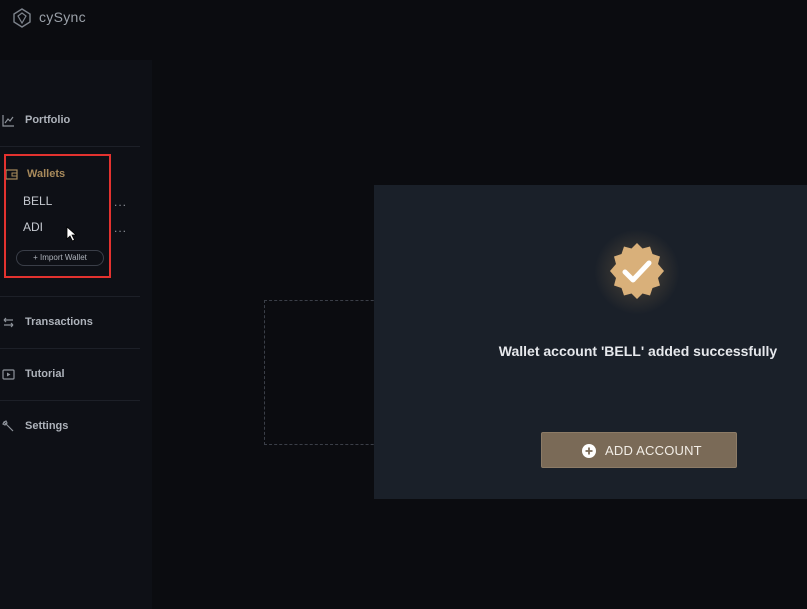 The image size is (807, 609). I want to click on transfer-arrows-icon, so click(8, 322).